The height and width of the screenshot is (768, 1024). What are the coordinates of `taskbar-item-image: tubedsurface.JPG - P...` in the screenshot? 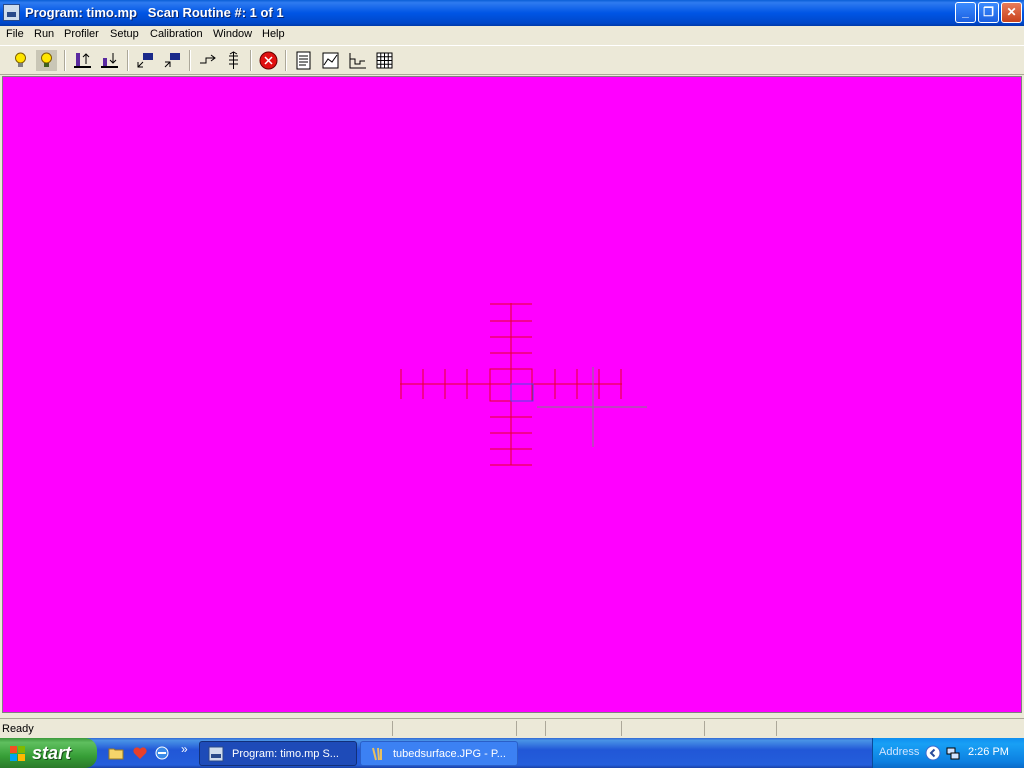 It's located at (439, 753).